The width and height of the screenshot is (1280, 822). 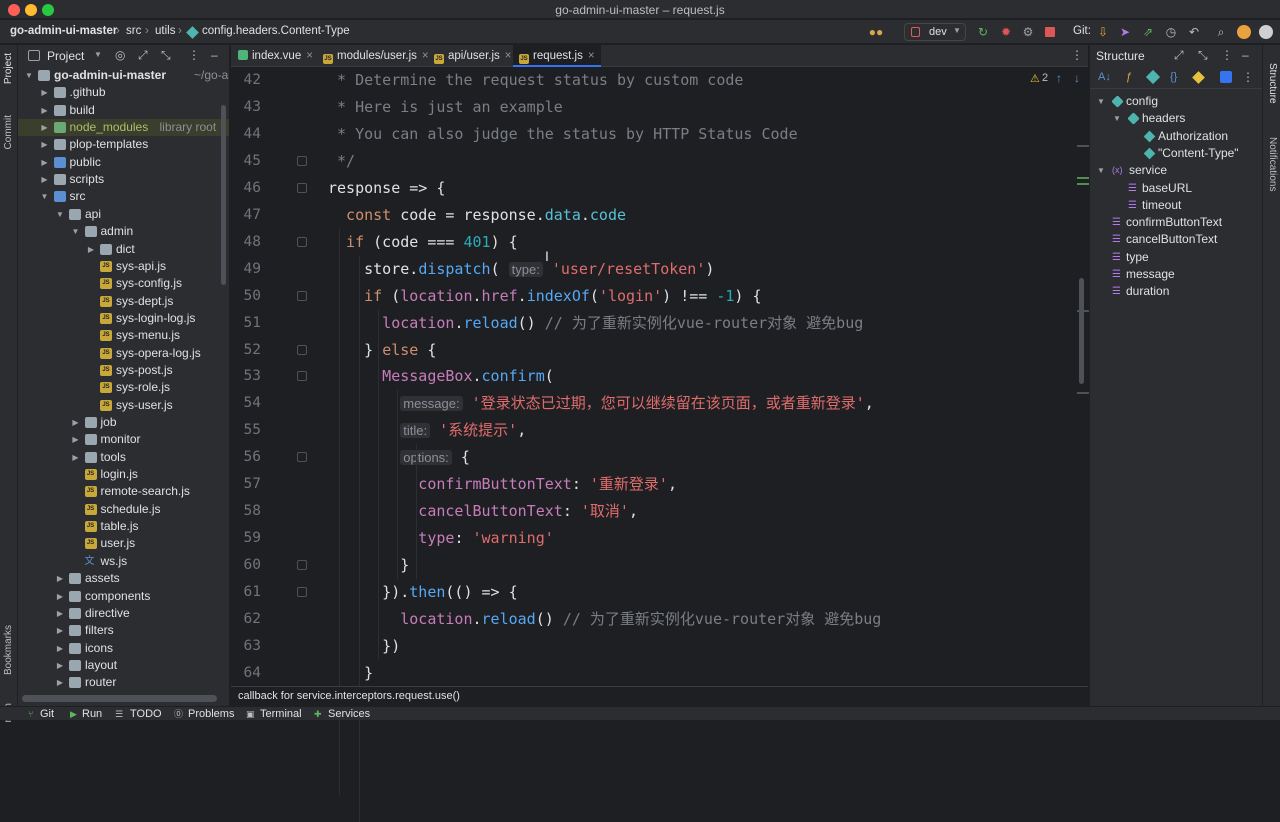 What do you see at coordinates (441, 376) in the screenshot?
I see `code-line: MessageBox.confirm(` at bounding box center [441, 376].